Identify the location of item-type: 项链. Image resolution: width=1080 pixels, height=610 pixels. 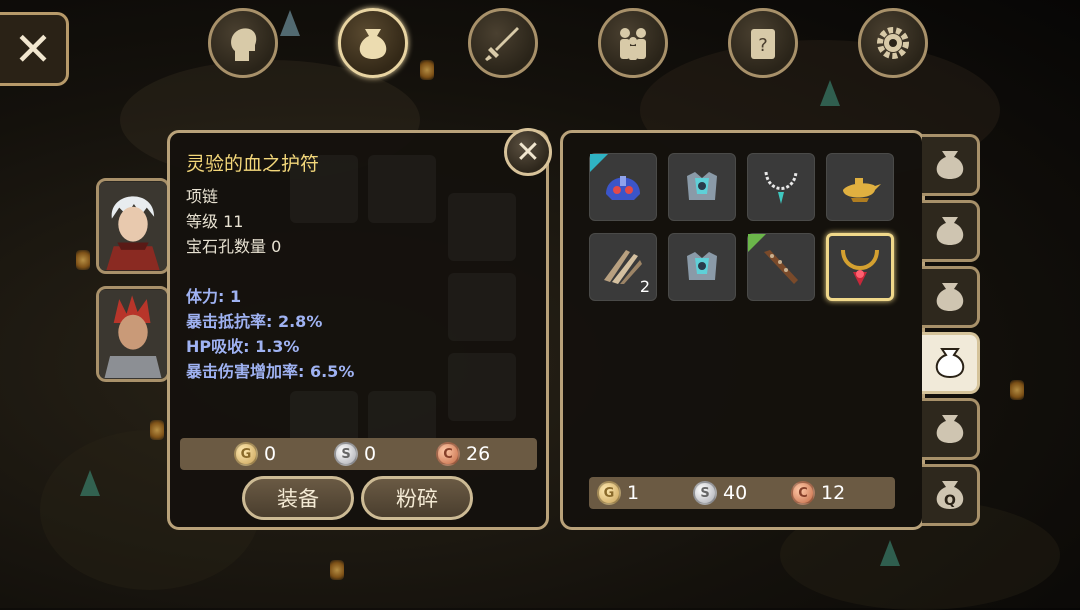
(202, 196).